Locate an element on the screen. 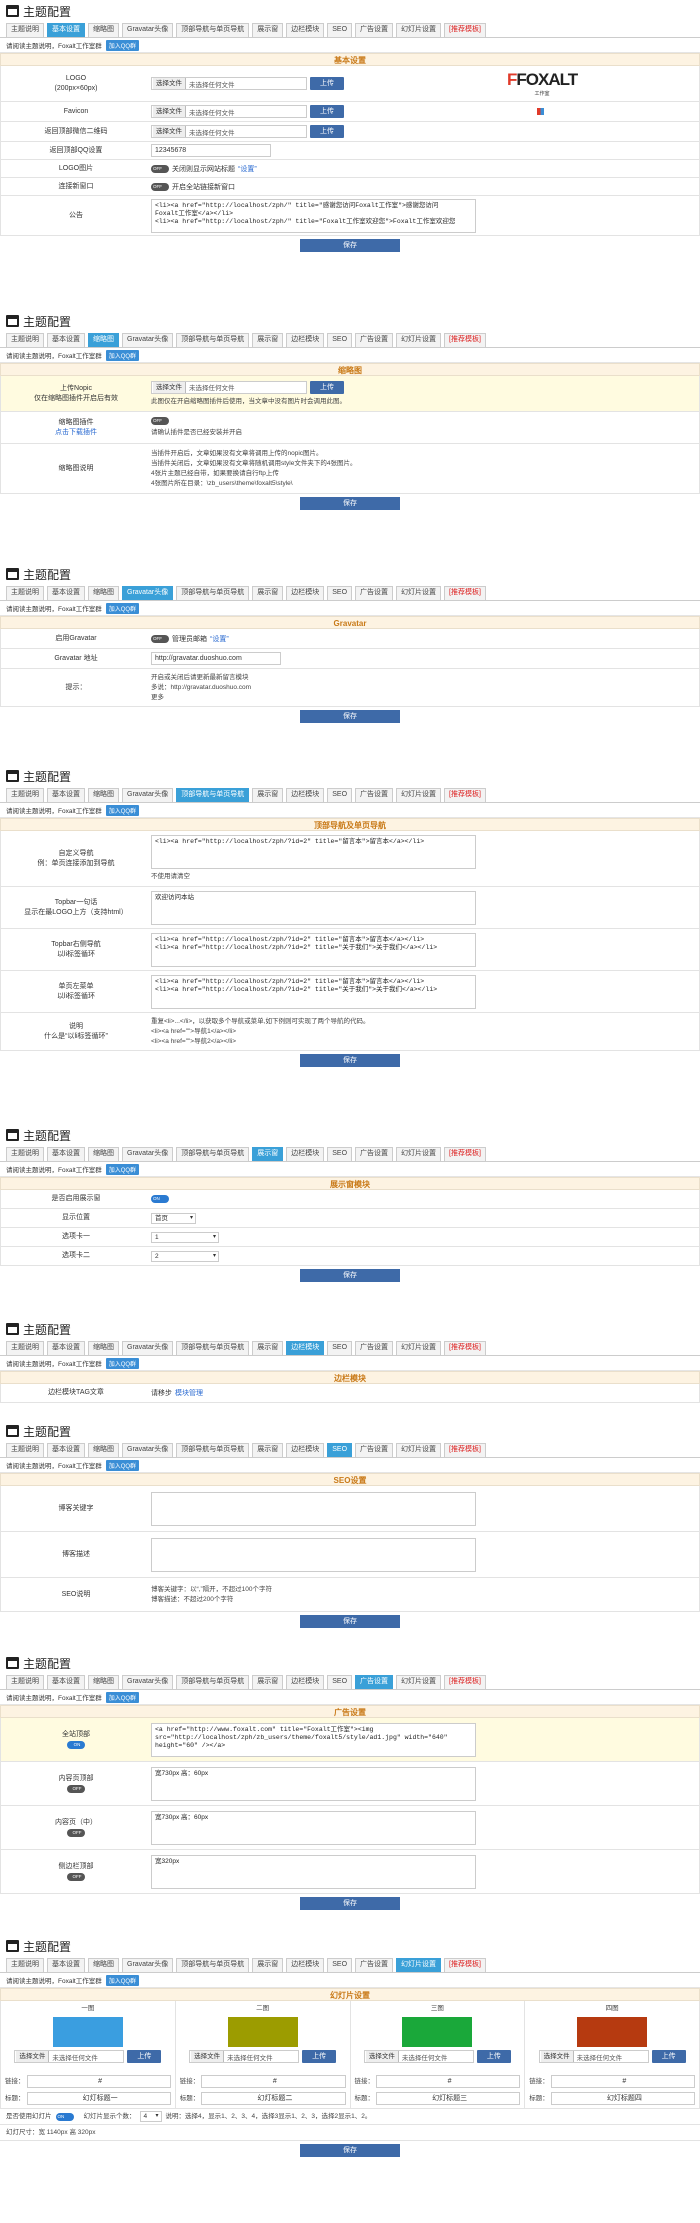 The width and height of the screenshot is (700, 2223). card1-select: 1 is located at coordinates (185, 1237).